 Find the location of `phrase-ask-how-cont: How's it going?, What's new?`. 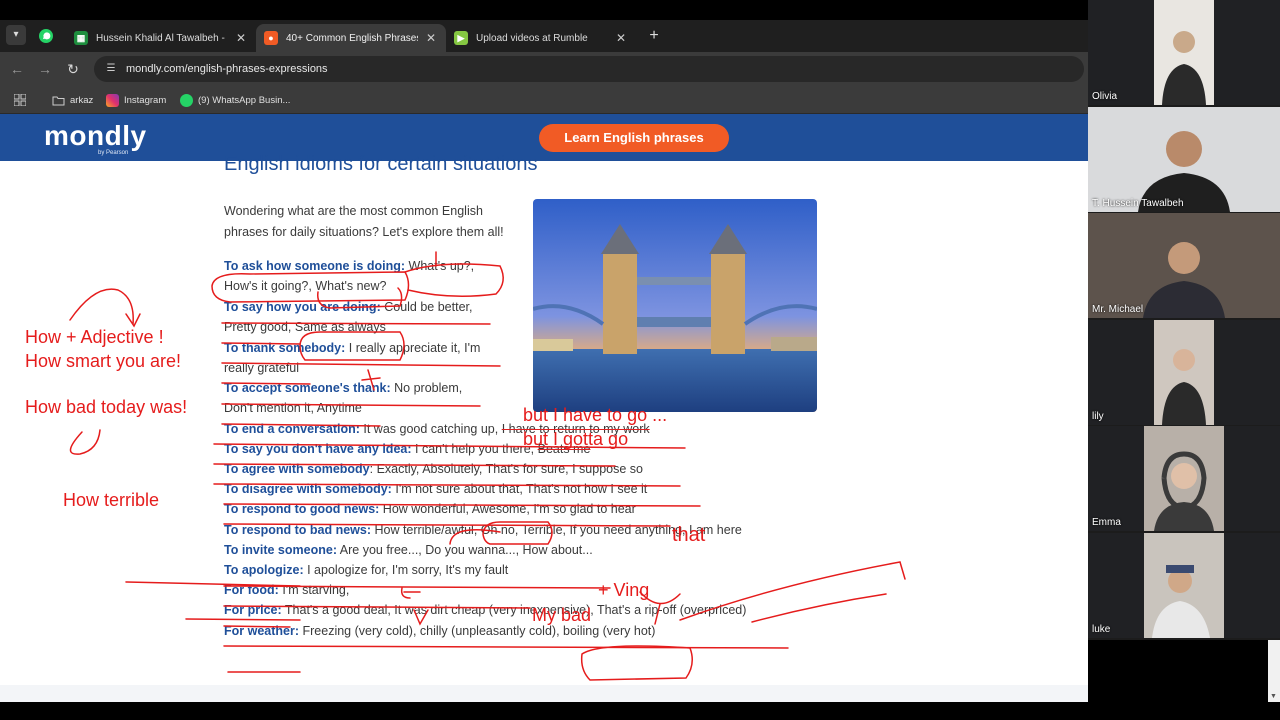

phrase-ask-how-cont: How's it going?, What's new? is located at coordinates (305, 286).